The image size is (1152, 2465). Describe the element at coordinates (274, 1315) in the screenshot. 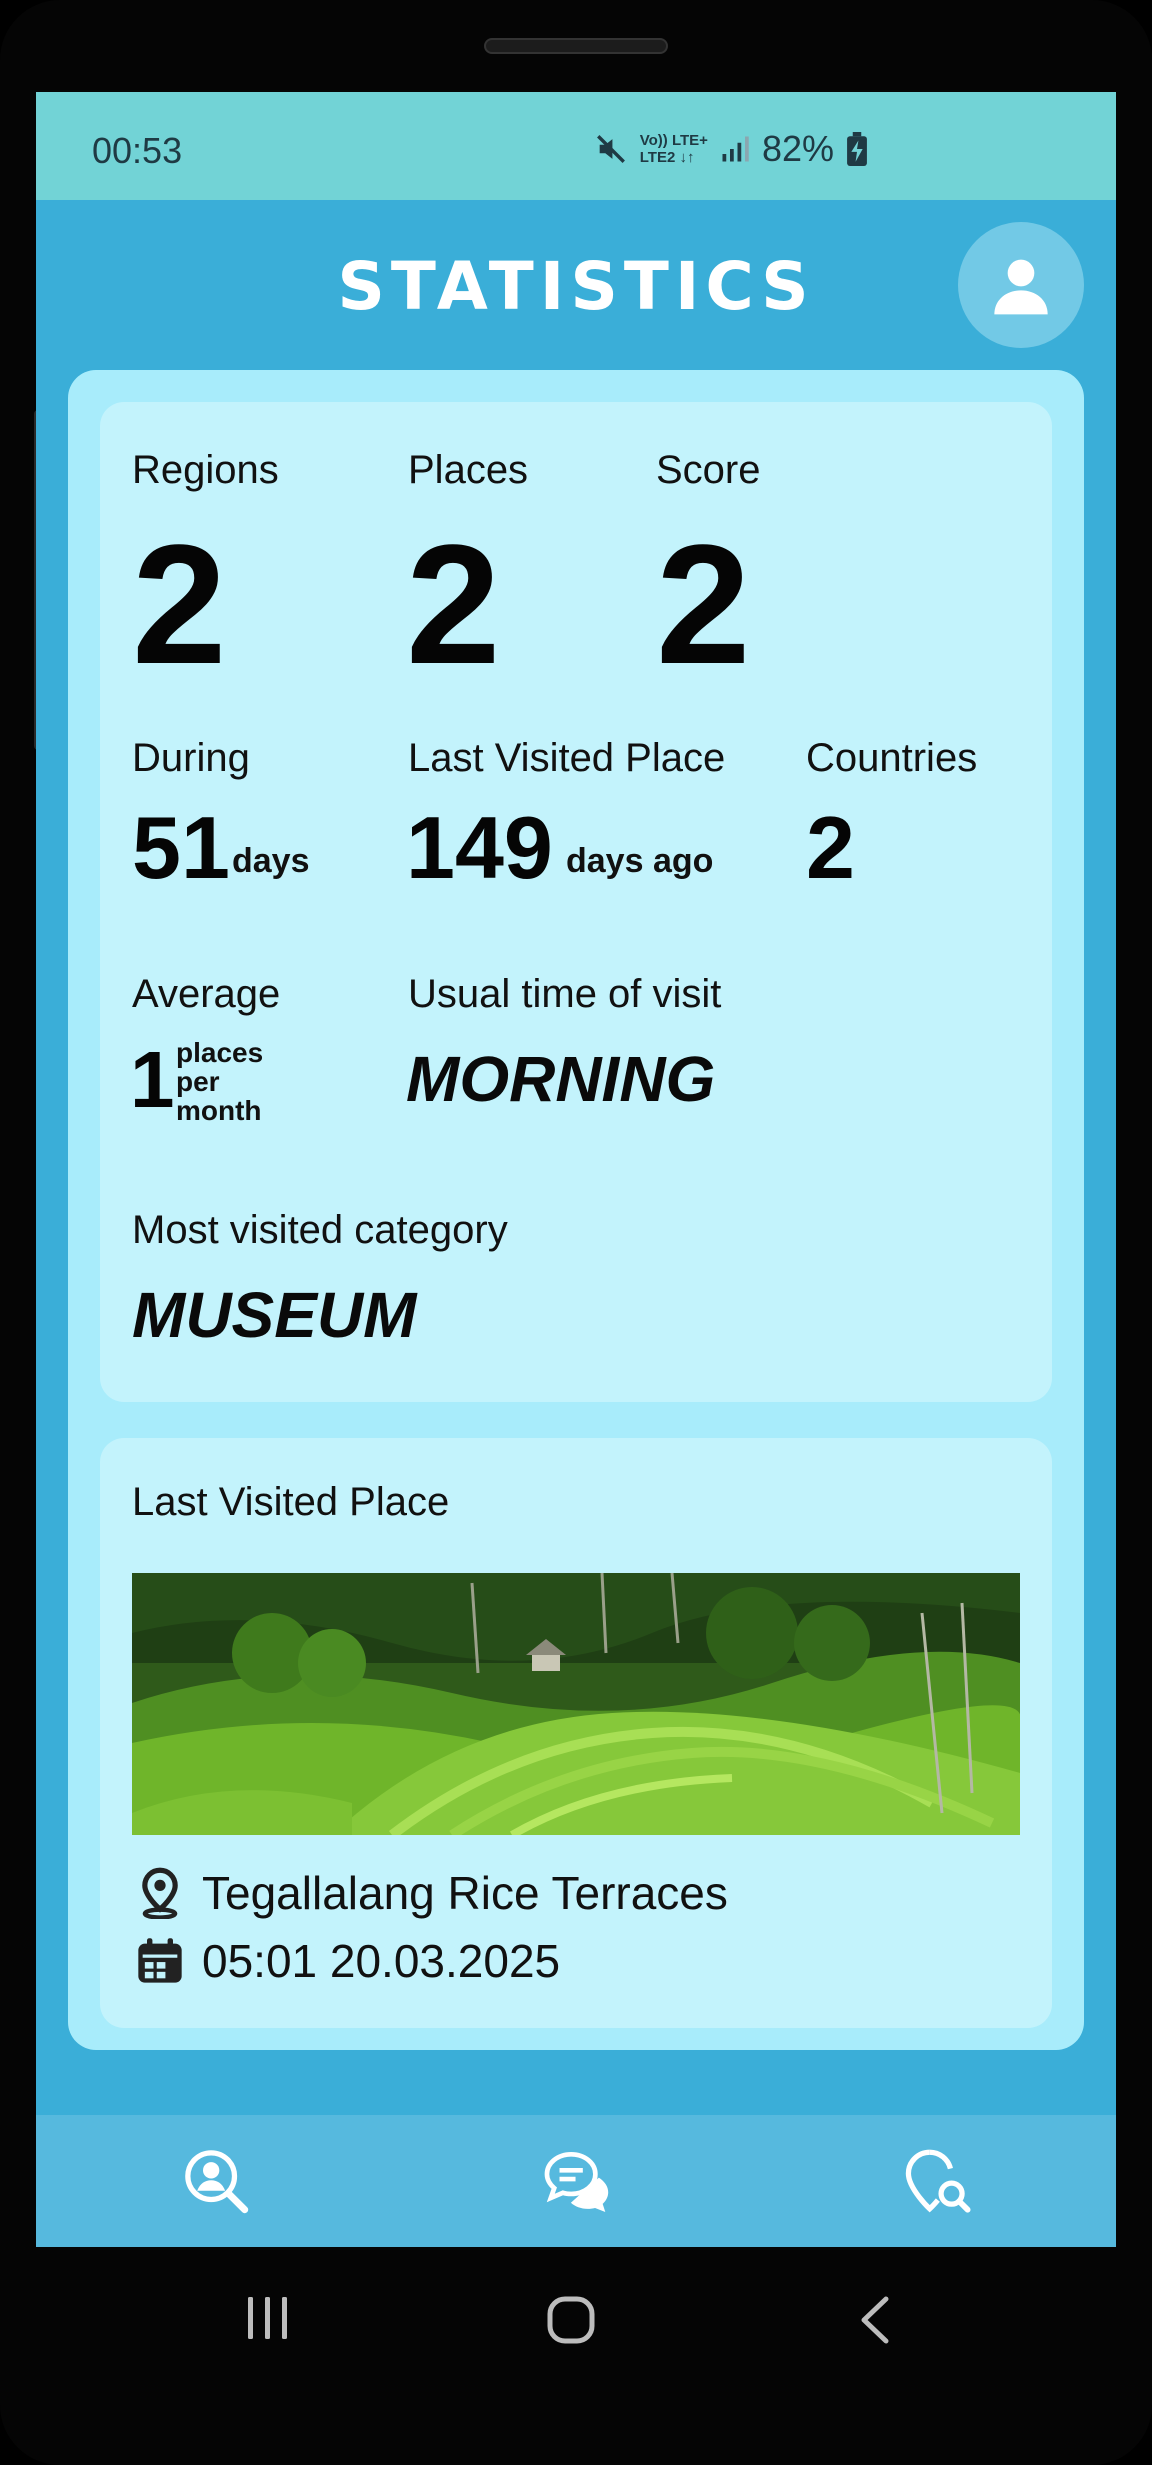

I see `category-value: MUSEUM` at that location.